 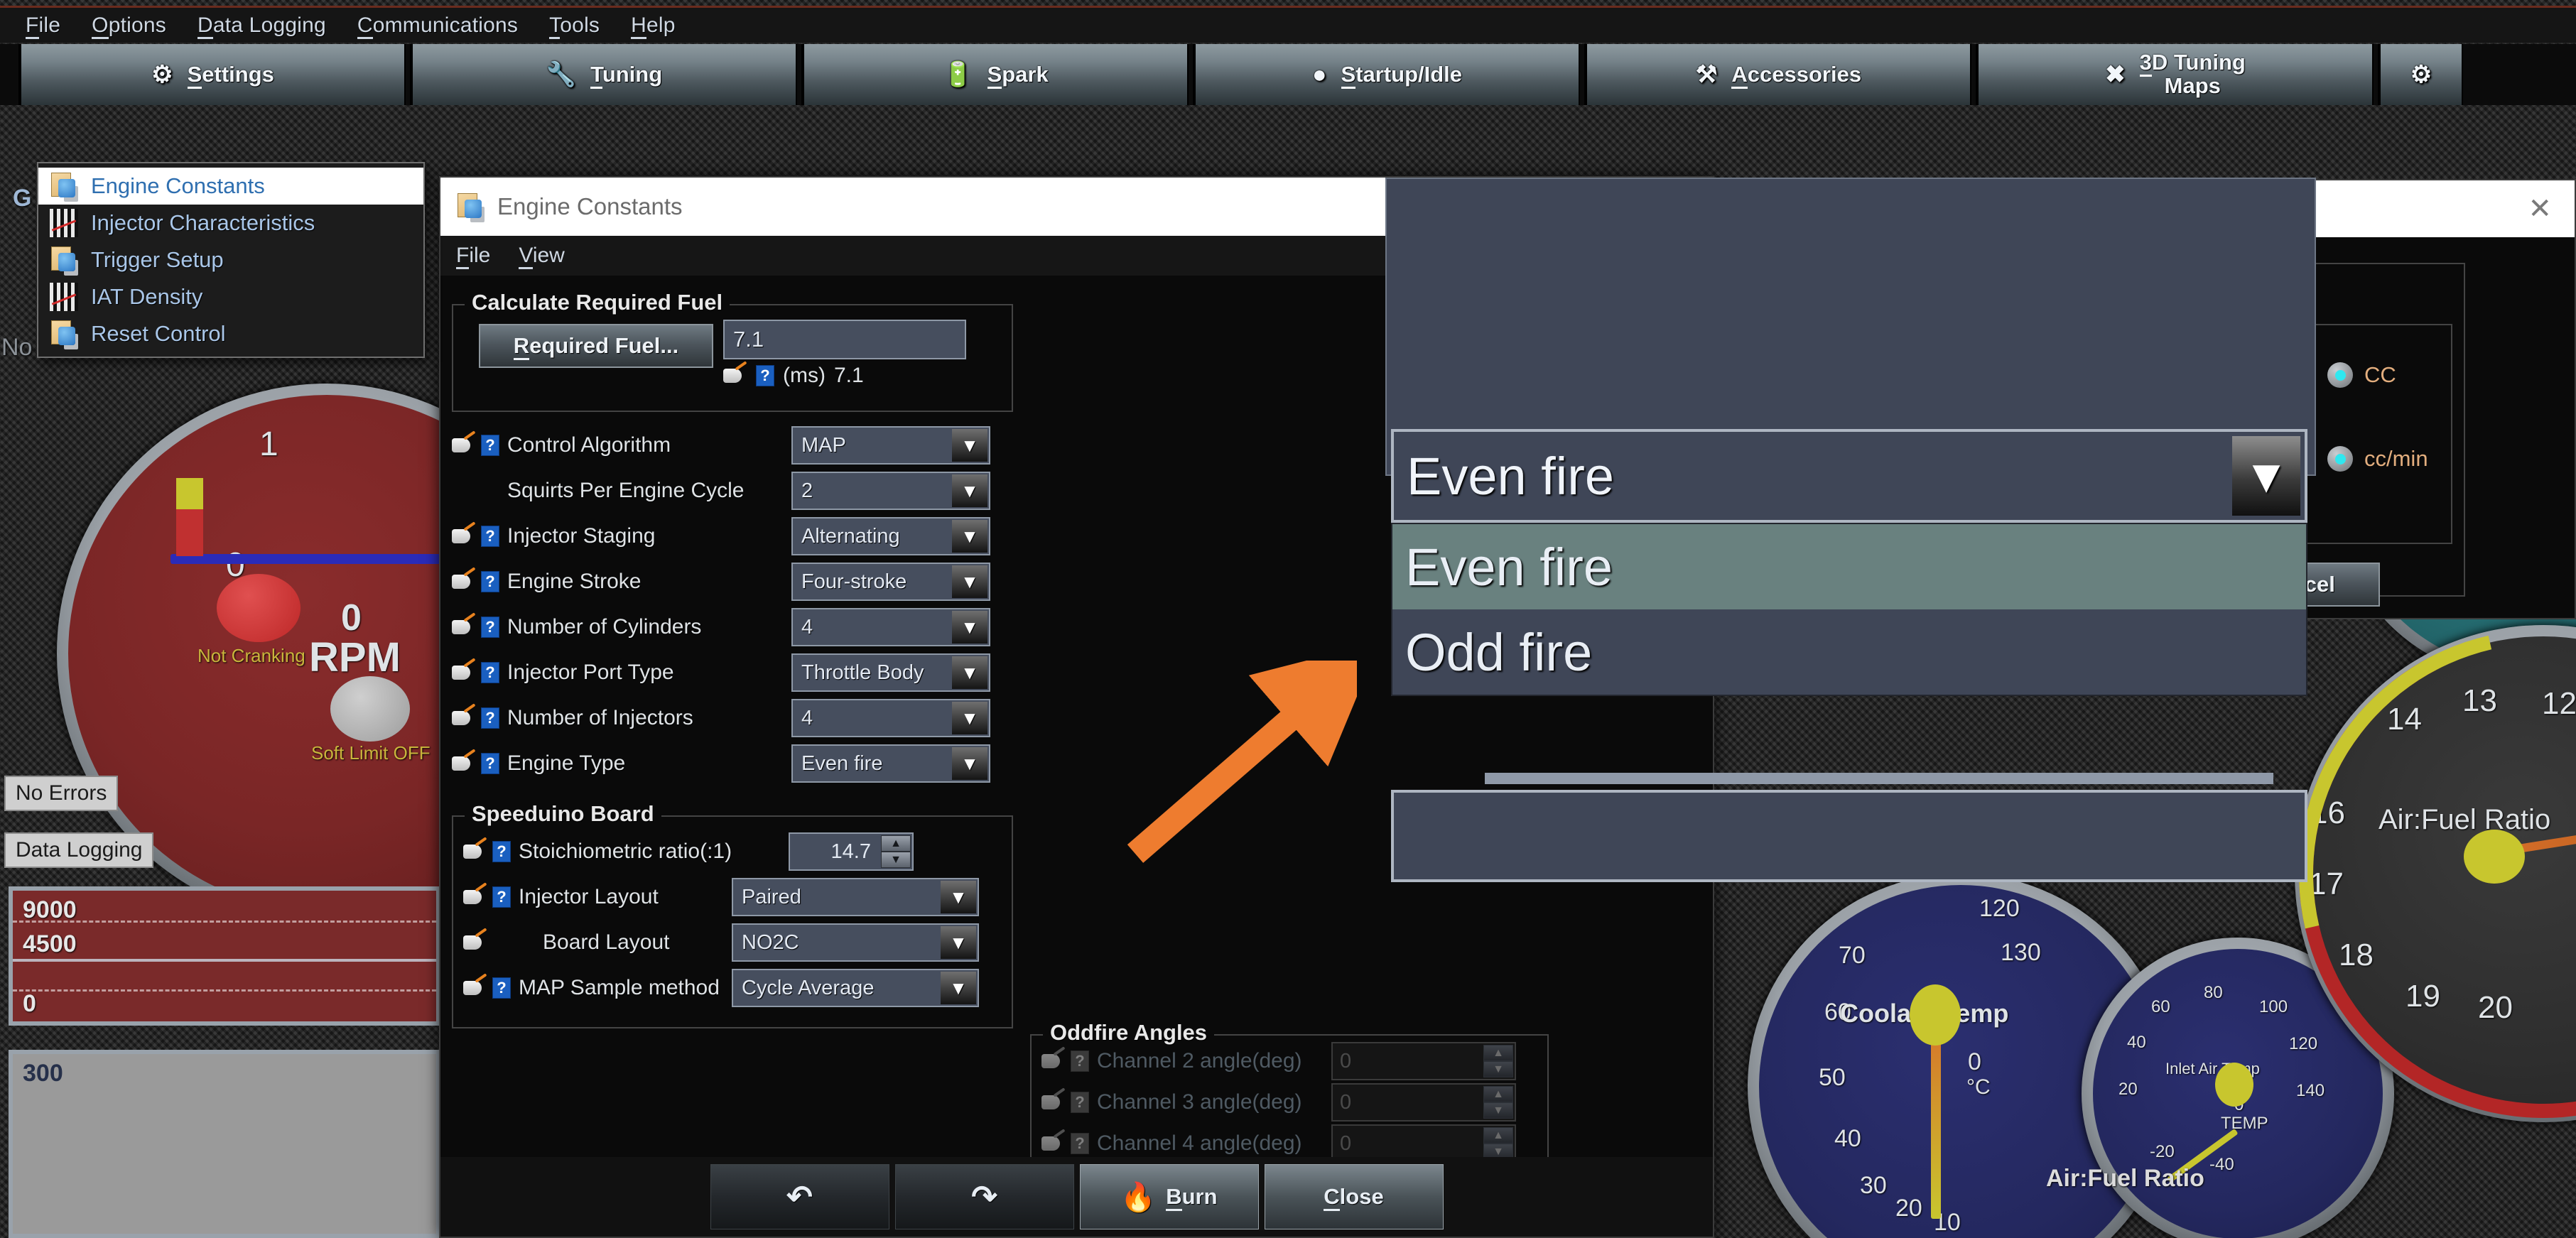 What do you see at coordinates (799, 1196) in the screenshot?
I see `undo-button: ↶` at bounding box center [799, 1196].